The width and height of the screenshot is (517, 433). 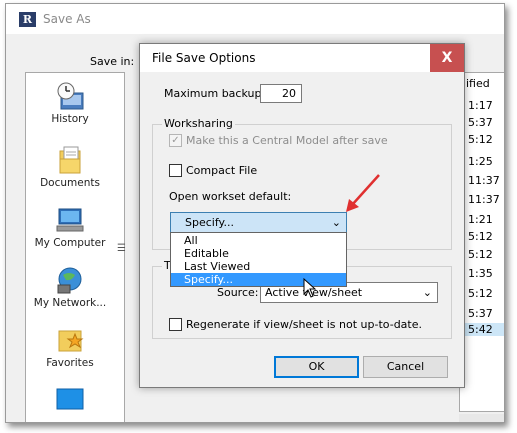 What do you see at coordinates (255, 19) in the screenshot?
I see `save-as-titlebar: R Save As` at bounding box center [255, 19].